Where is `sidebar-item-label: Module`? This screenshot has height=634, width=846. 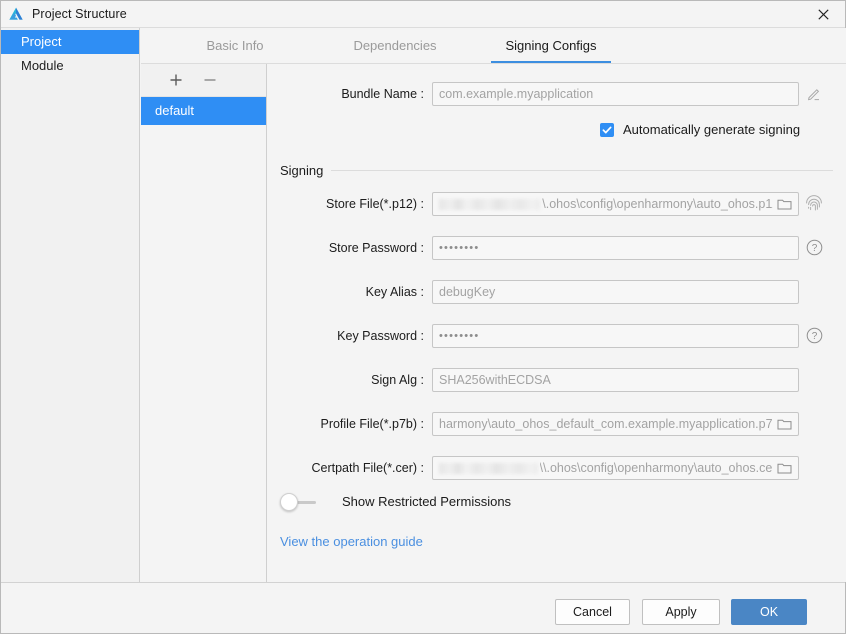
sidebar-item-label: Module is located at coordinates (42, 65).